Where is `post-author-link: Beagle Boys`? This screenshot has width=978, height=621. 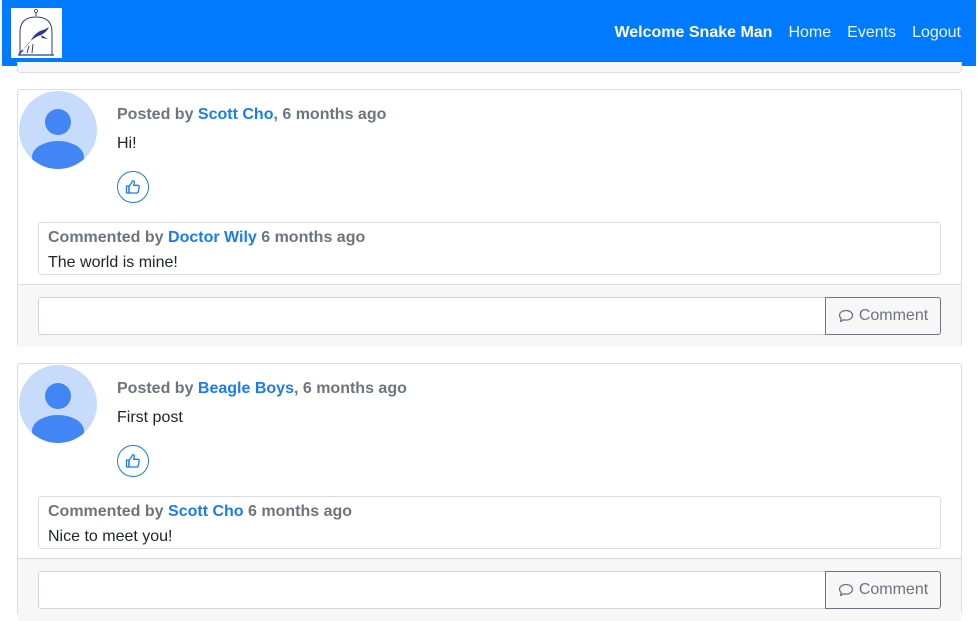
post-author-link: Beagle Boys is located at coordinates (246, 388).